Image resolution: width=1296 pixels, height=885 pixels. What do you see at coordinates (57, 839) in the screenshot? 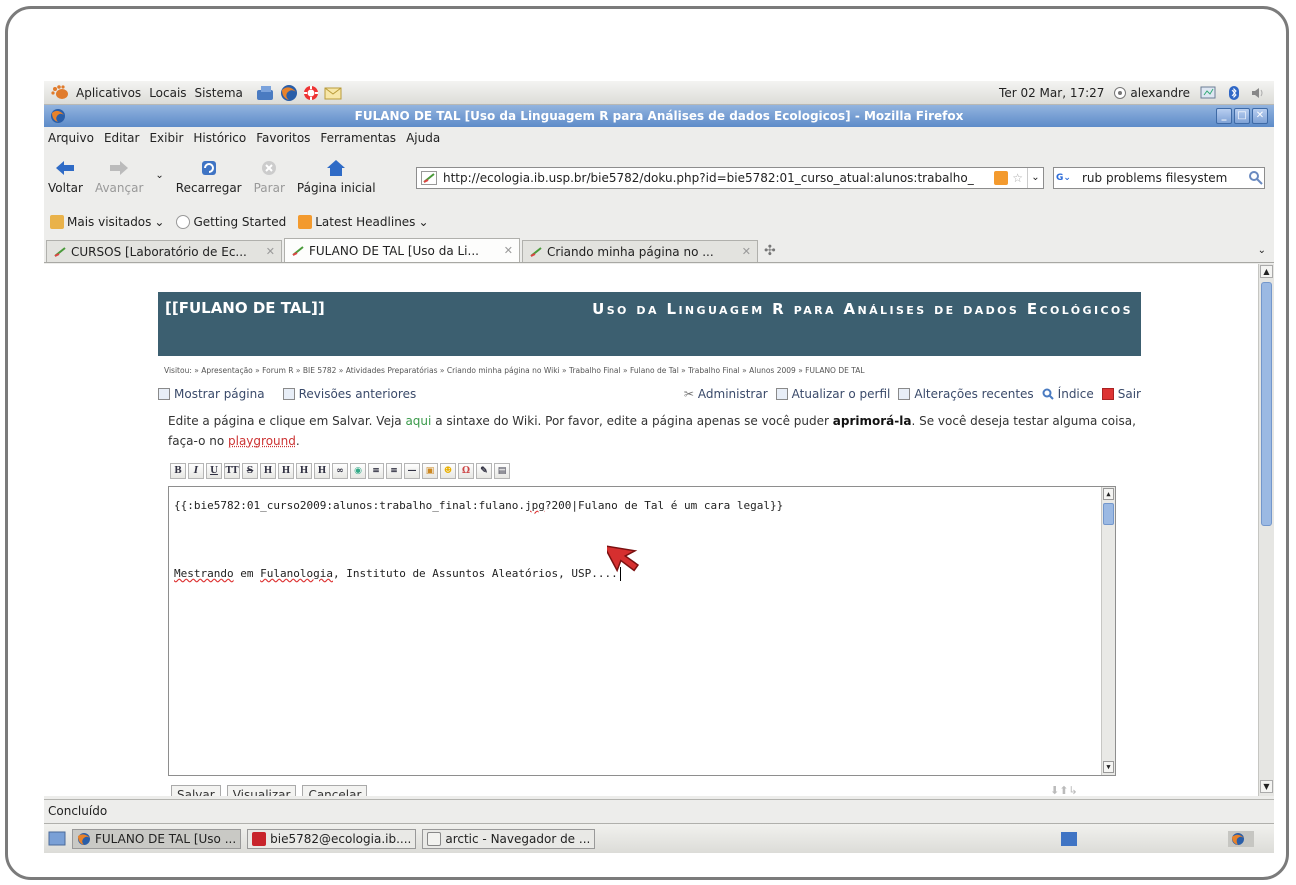
I see `show-desktop-icon` at bounding box center [57, 839].